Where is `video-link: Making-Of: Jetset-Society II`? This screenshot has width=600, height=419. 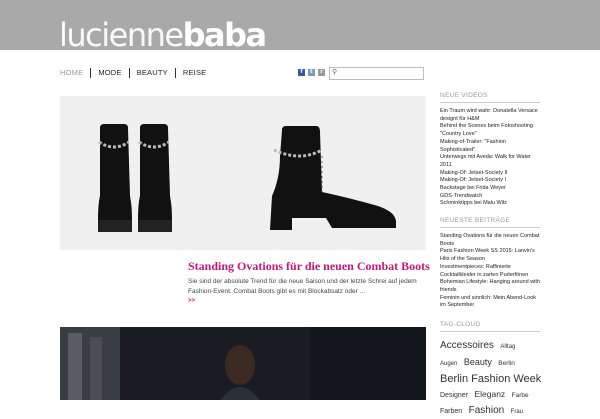 video-link: Making-Of: Jetset-Society II is located at coordinates (490, 174).